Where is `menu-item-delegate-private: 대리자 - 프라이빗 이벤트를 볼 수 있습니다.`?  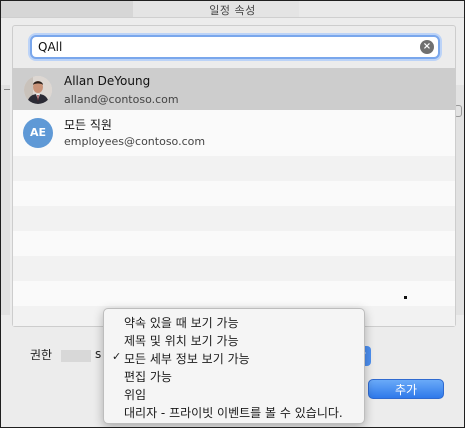 menu-item-delegate-private: 대리자 - 프라이빗 이벤트를 볼 수 있습니다. is located at coordinates (234, 411).